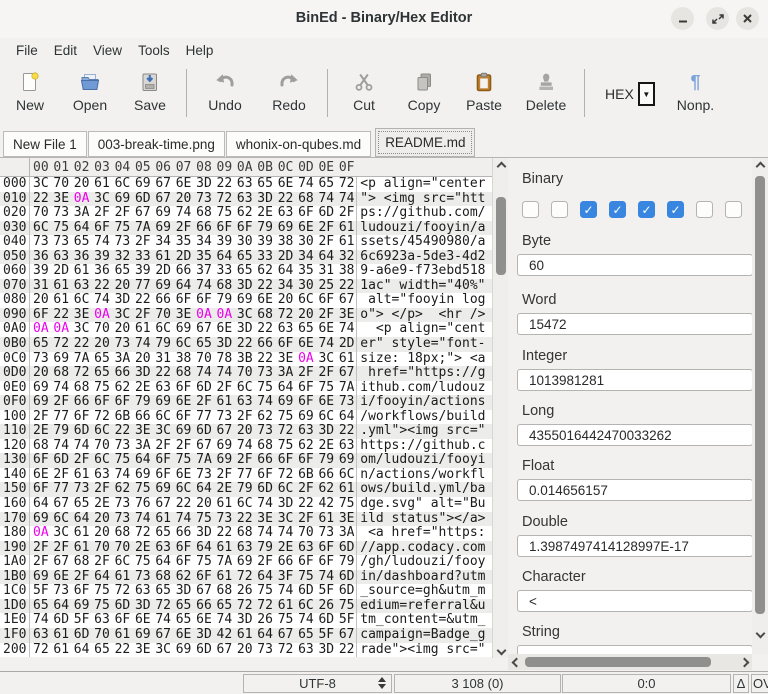 The image size is (768, 694). Describe the element at coordinates (646, 209) in the screenshot. I see `bit-checkbox-4: ✓` at that location.